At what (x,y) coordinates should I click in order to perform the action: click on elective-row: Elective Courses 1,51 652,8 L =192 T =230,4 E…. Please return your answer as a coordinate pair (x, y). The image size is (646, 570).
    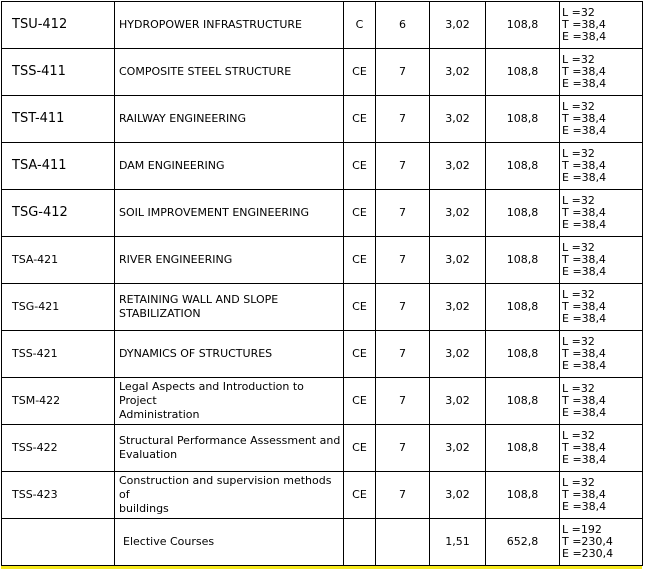
    Looking at the image, I should click on (322, 542).